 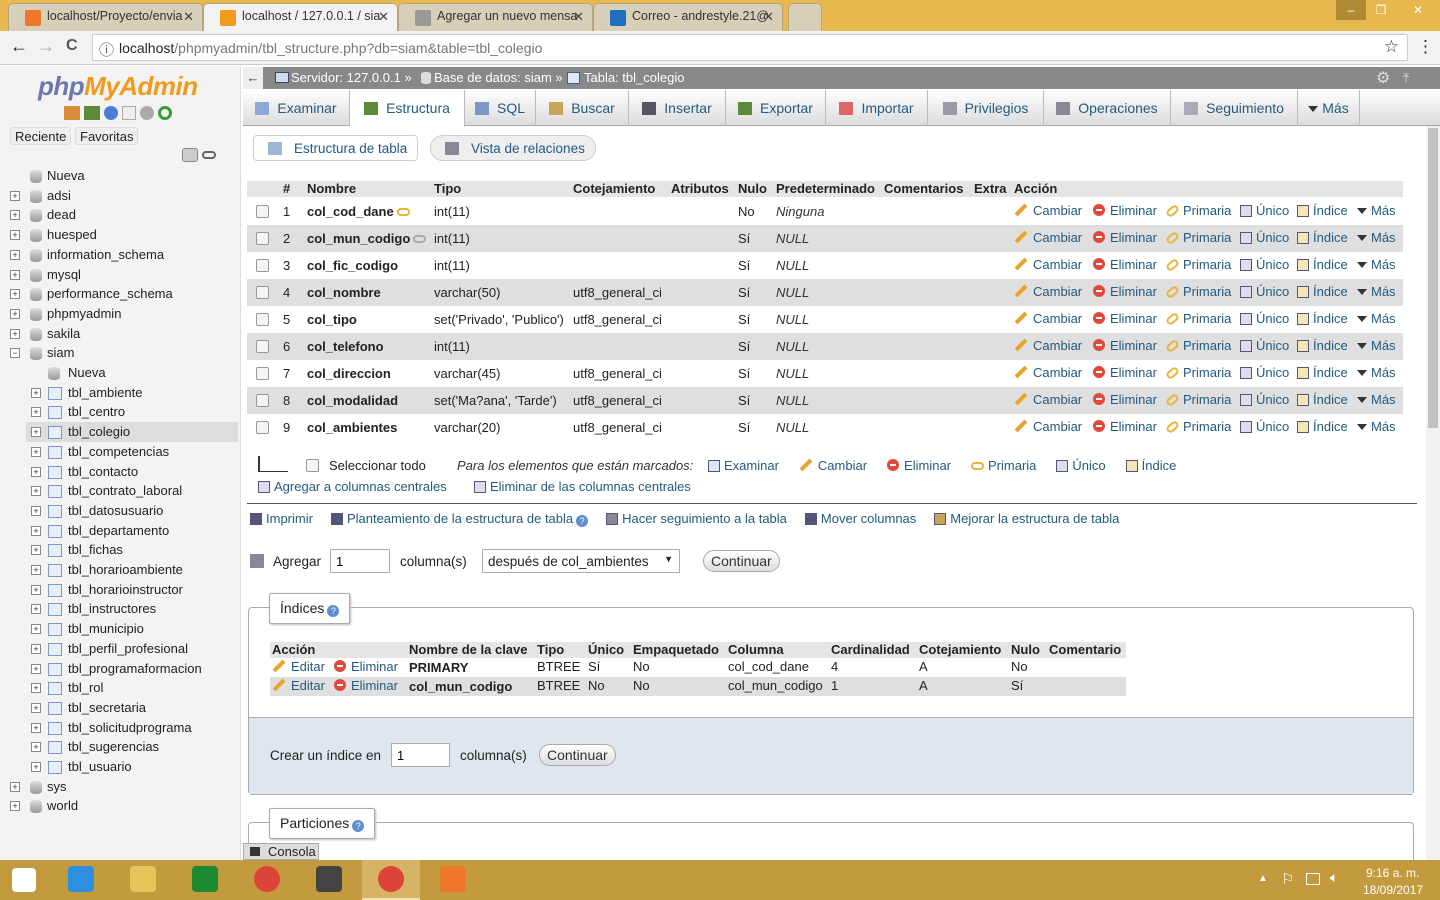 What do you see at coordinates (132, 728) in the screenshot?
I see `tree-item: + tbl_solicitudprograma` at bounding box center [132, 728].